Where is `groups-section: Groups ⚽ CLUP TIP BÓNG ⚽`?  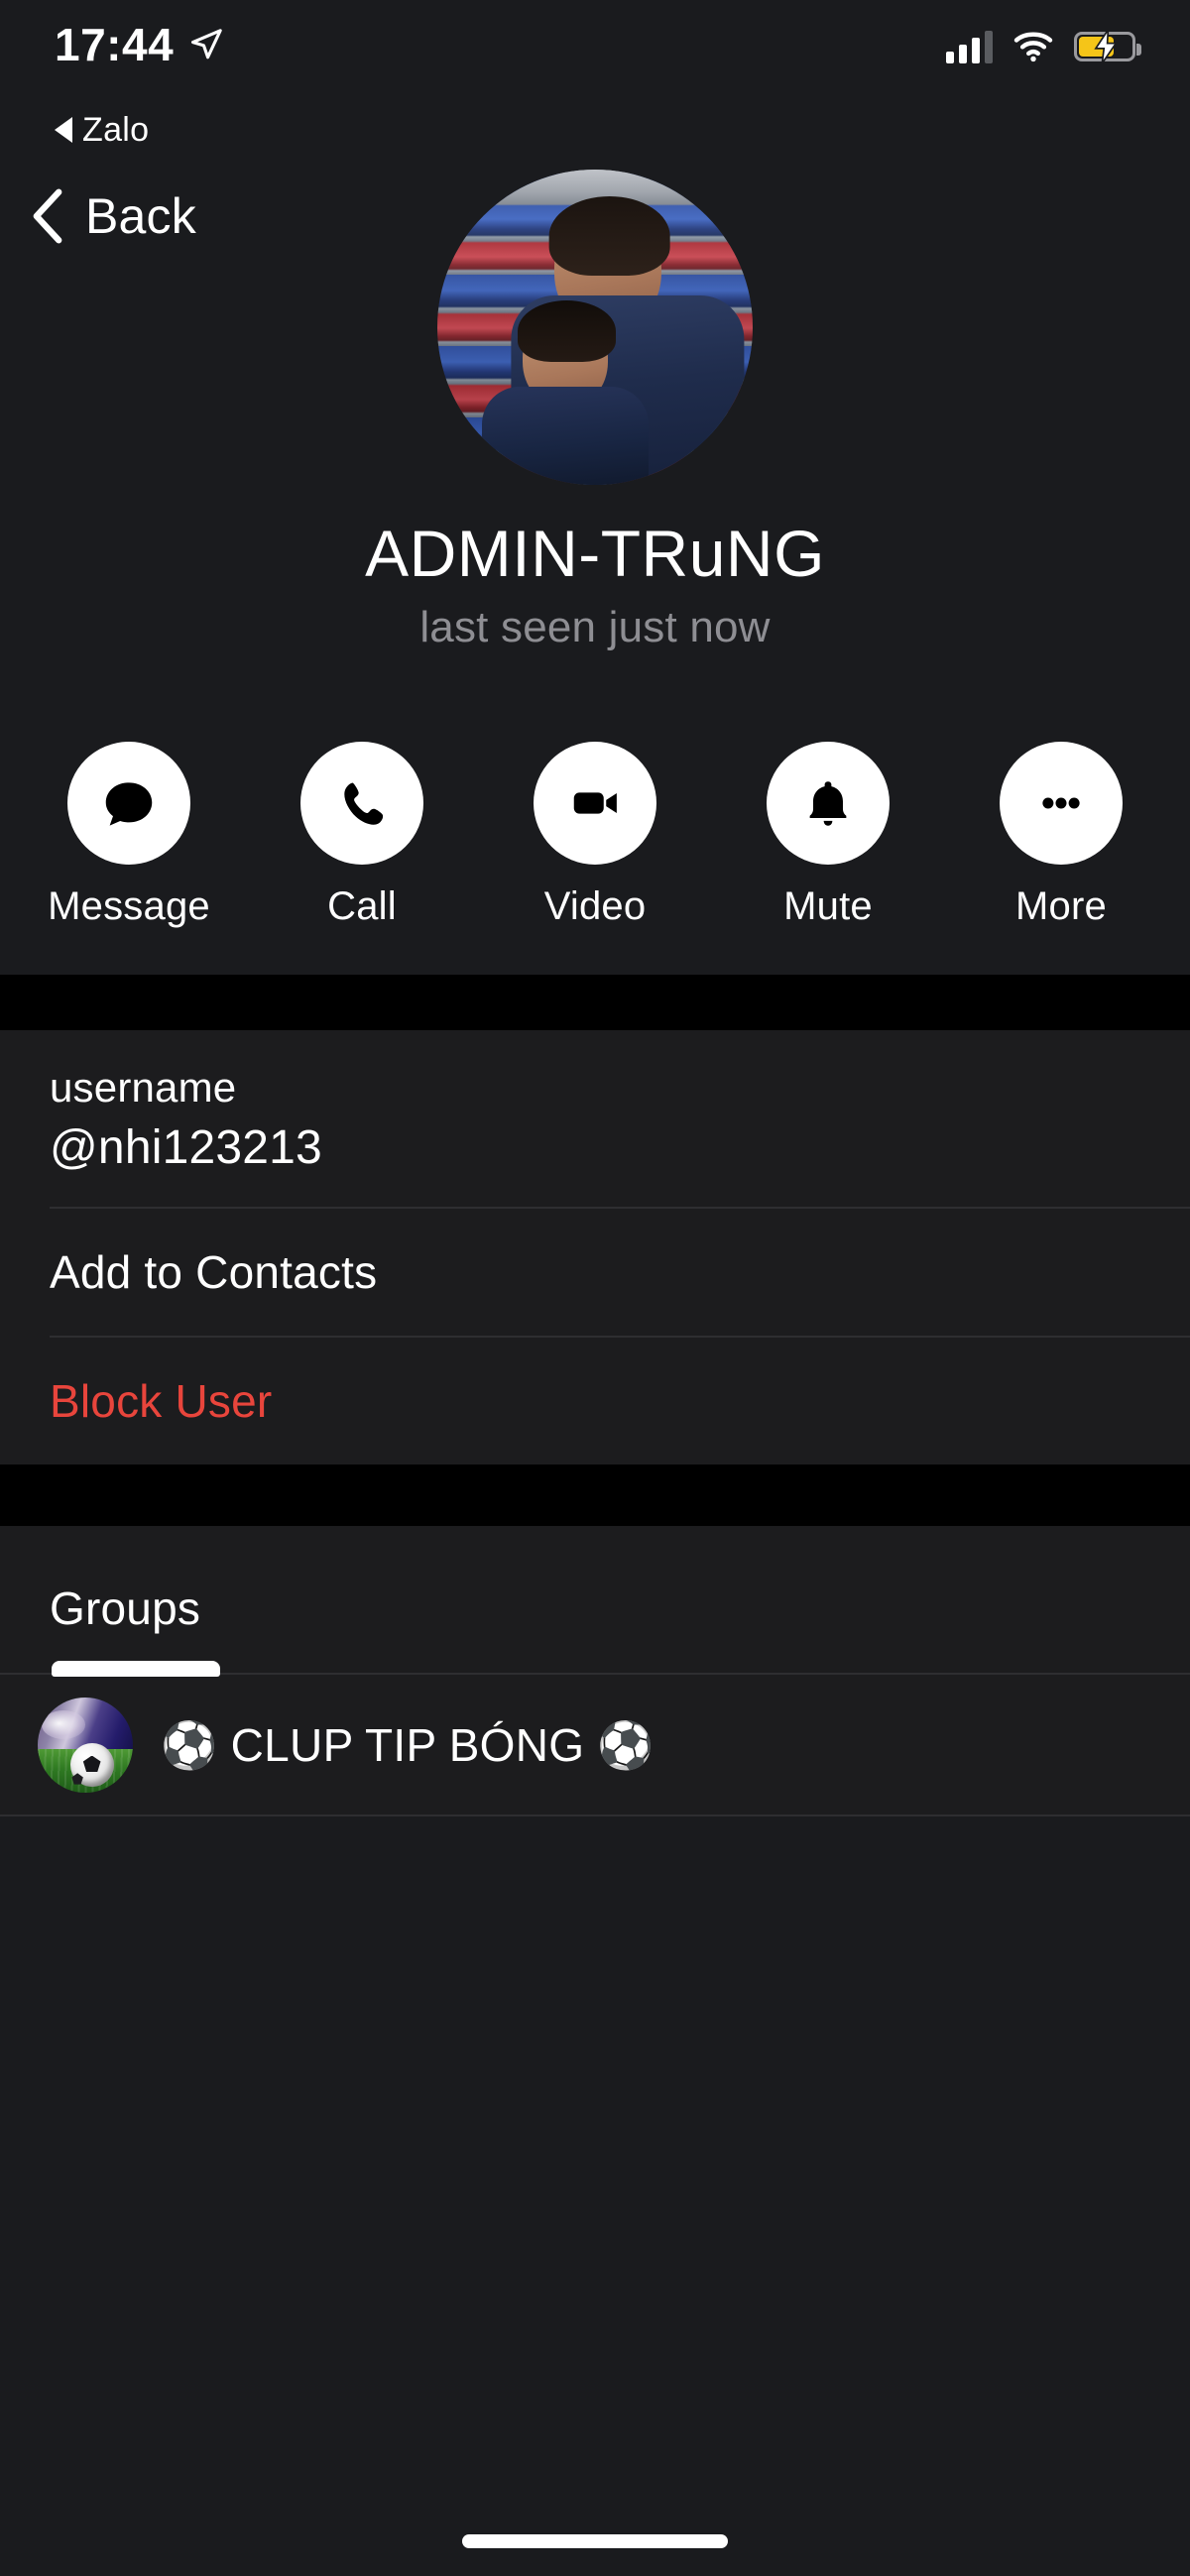 groups-section: Groups ⚽ CLUP TIP BÓNG ⚽ is located at coordinates (595, 1672).